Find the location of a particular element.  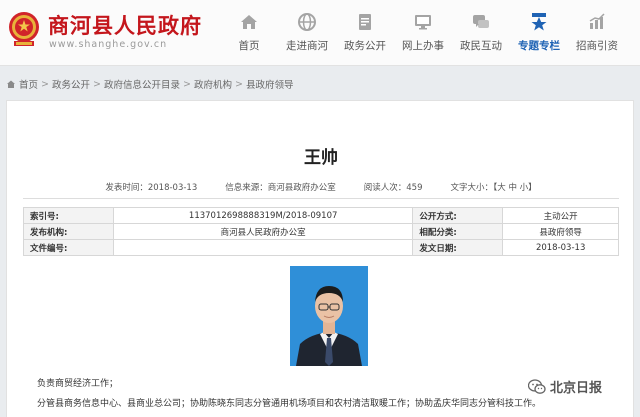

site-name: 商河县人民政府 is located at coordinates (125, 25).